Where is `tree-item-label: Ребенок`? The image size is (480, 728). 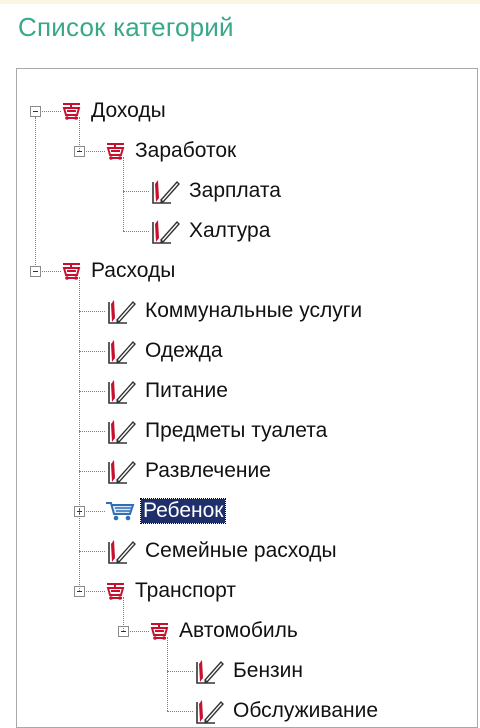 tree-item-label: Ребенок is located at coordinates (183, 511).